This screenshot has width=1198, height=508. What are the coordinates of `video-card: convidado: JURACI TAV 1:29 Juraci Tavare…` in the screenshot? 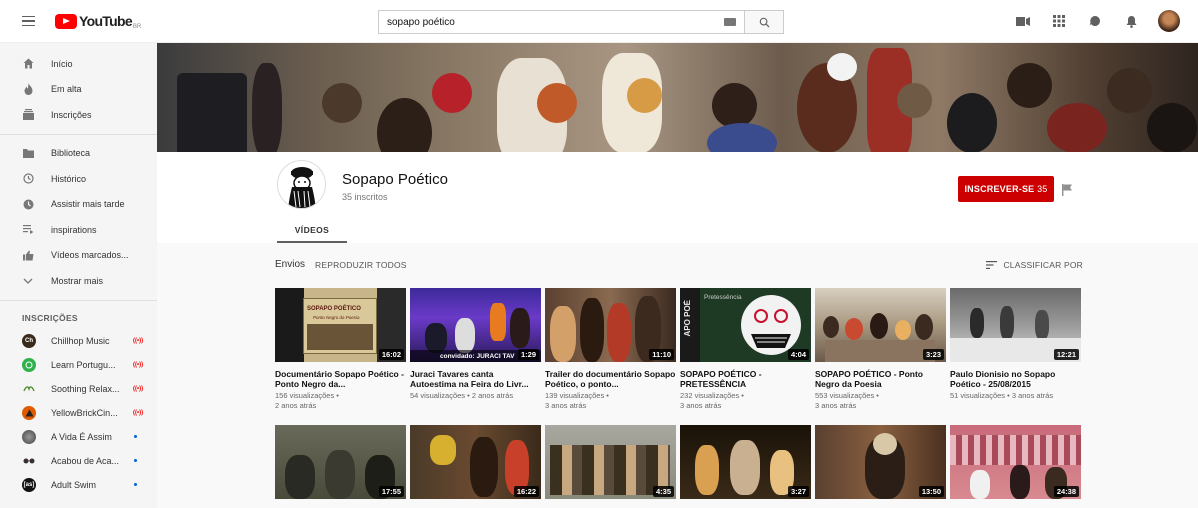 It's located at (475, 349).